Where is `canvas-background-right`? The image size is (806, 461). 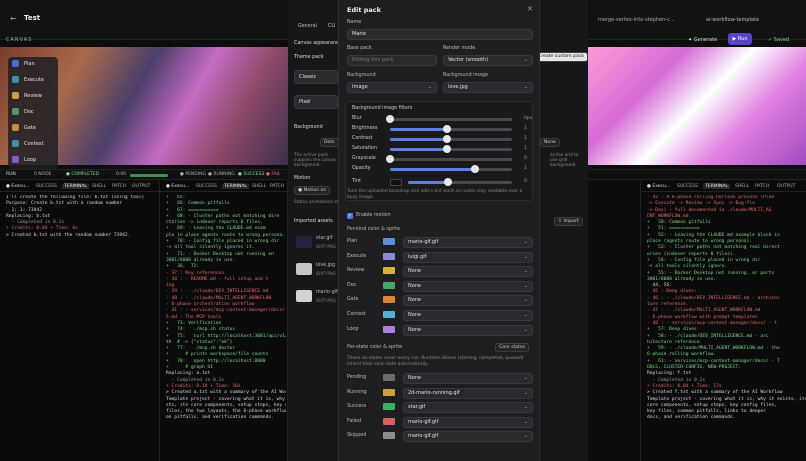
canvas-background-right is located at coordinates (697, 106).